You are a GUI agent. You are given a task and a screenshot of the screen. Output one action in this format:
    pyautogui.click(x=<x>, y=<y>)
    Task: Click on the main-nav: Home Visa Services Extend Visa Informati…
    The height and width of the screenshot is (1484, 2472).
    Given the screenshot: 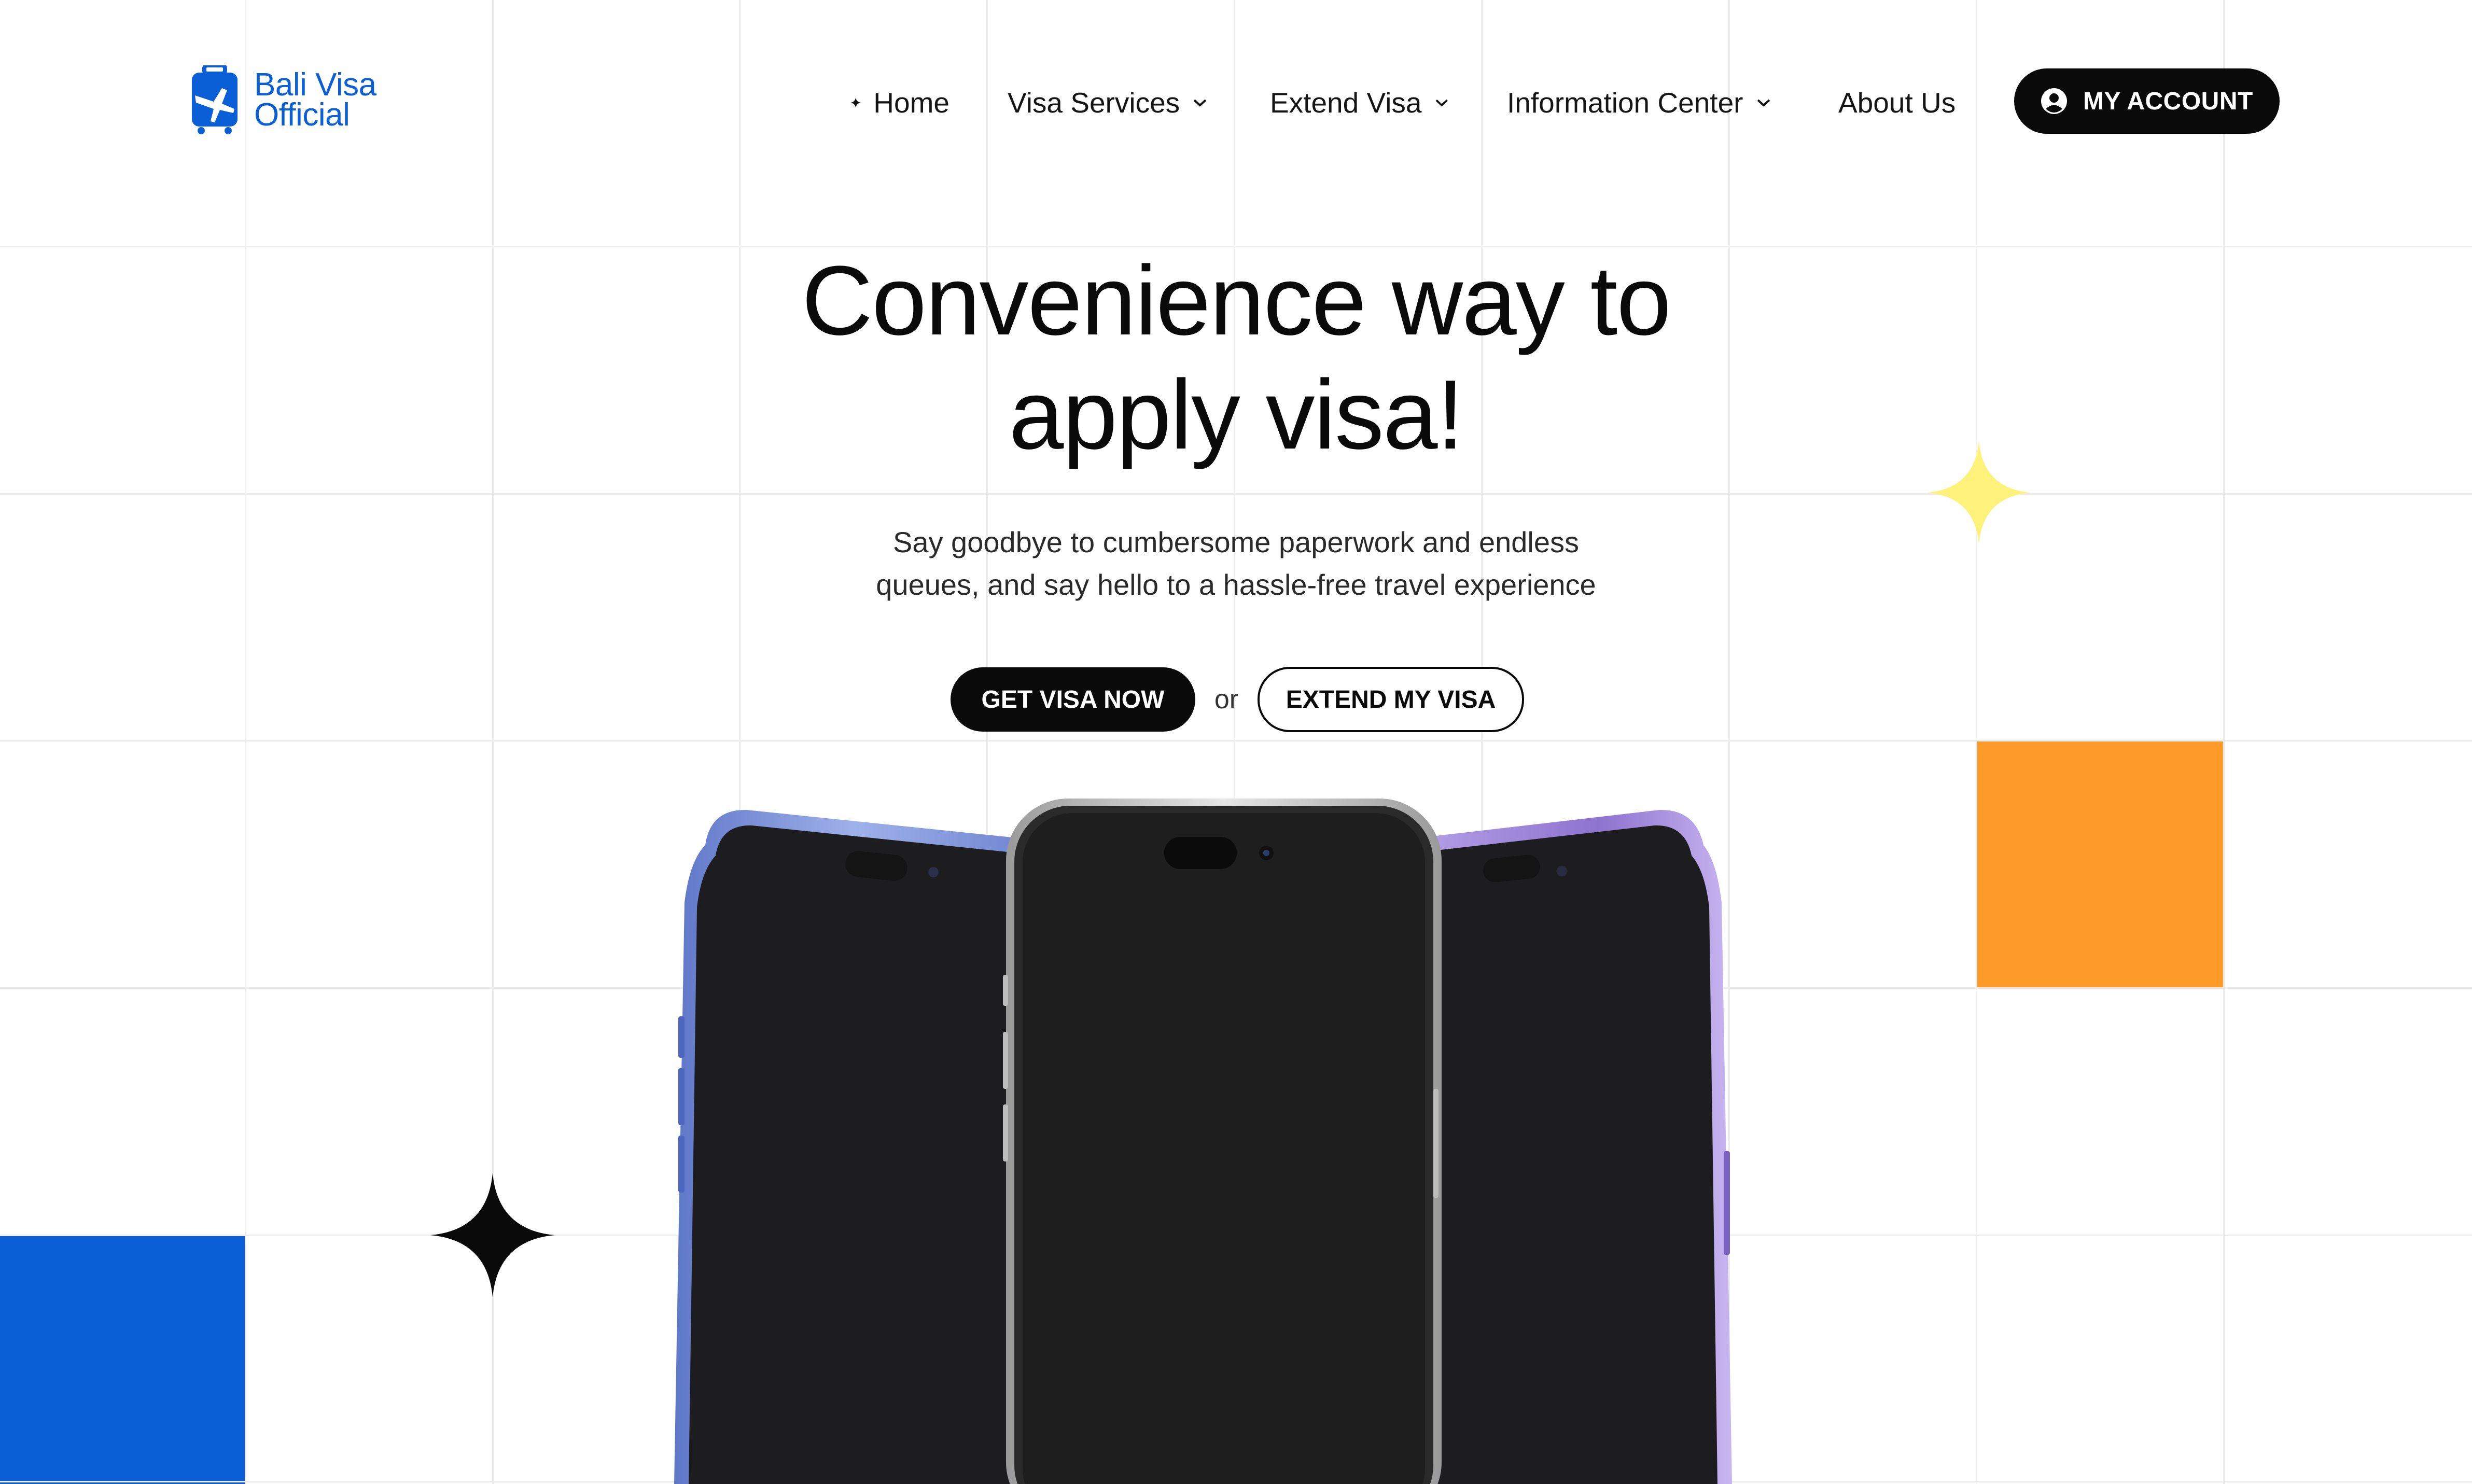 What is the action you would take?
    pyautogui.click(x=1404, y=102)
    